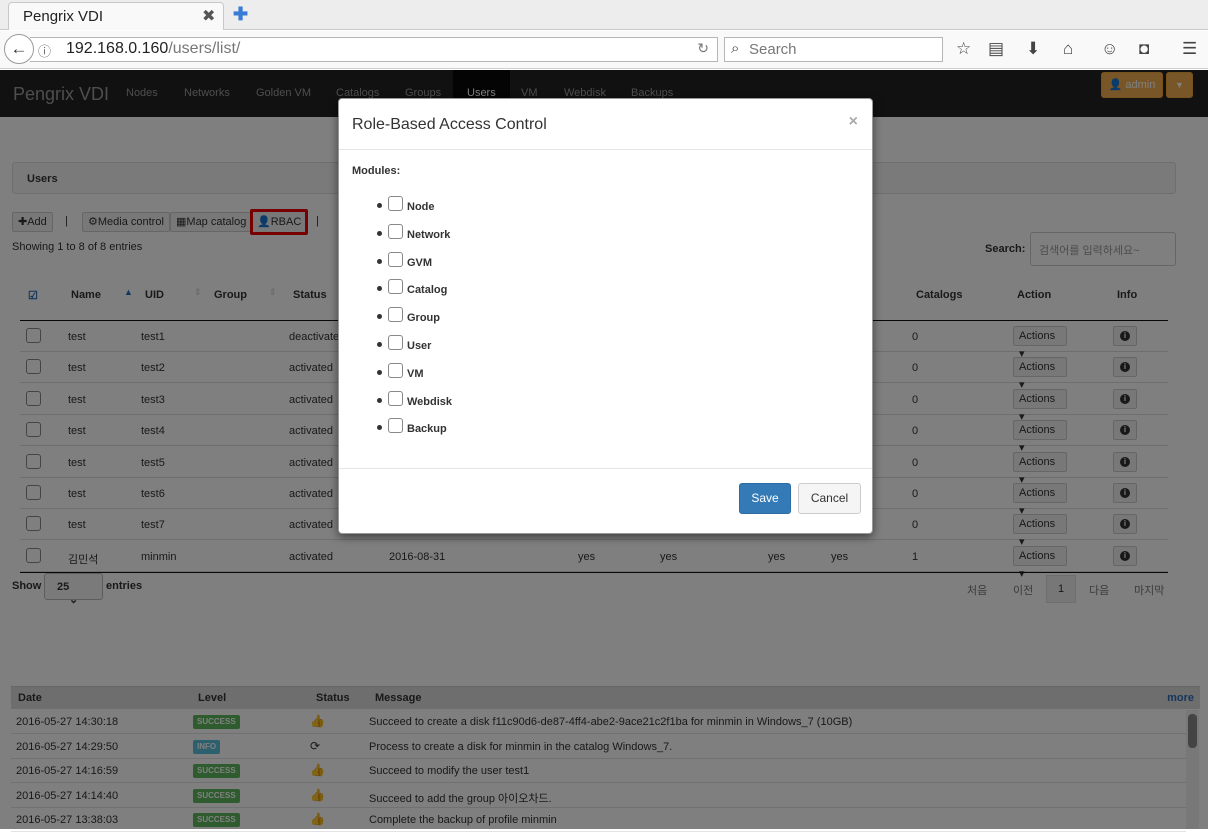 This screenshot has height=832, width=1208. Describe the element at coordinates (208, 16) in the screenshot. I see `close-tab-icon: ✖` at that location.